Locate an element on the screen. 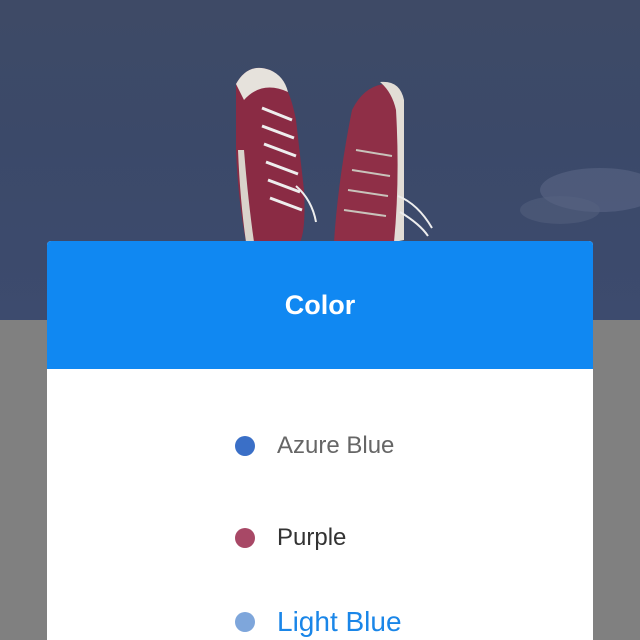 This screenshot has height=640, width=640. color-option-light-blue: Light Blue is located at coordinates (318, 621).